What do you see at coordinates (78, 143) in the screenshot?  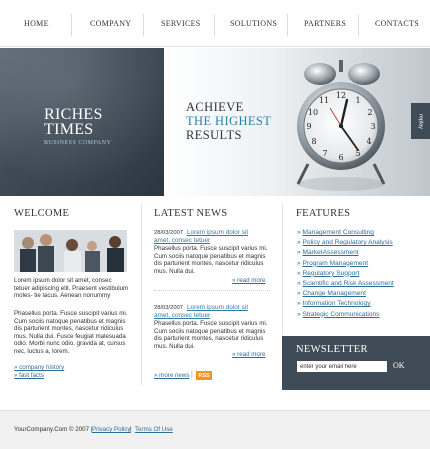 I see `logo-subtitle: BUSINESS COMPANY` at bounding box center [78, 143].